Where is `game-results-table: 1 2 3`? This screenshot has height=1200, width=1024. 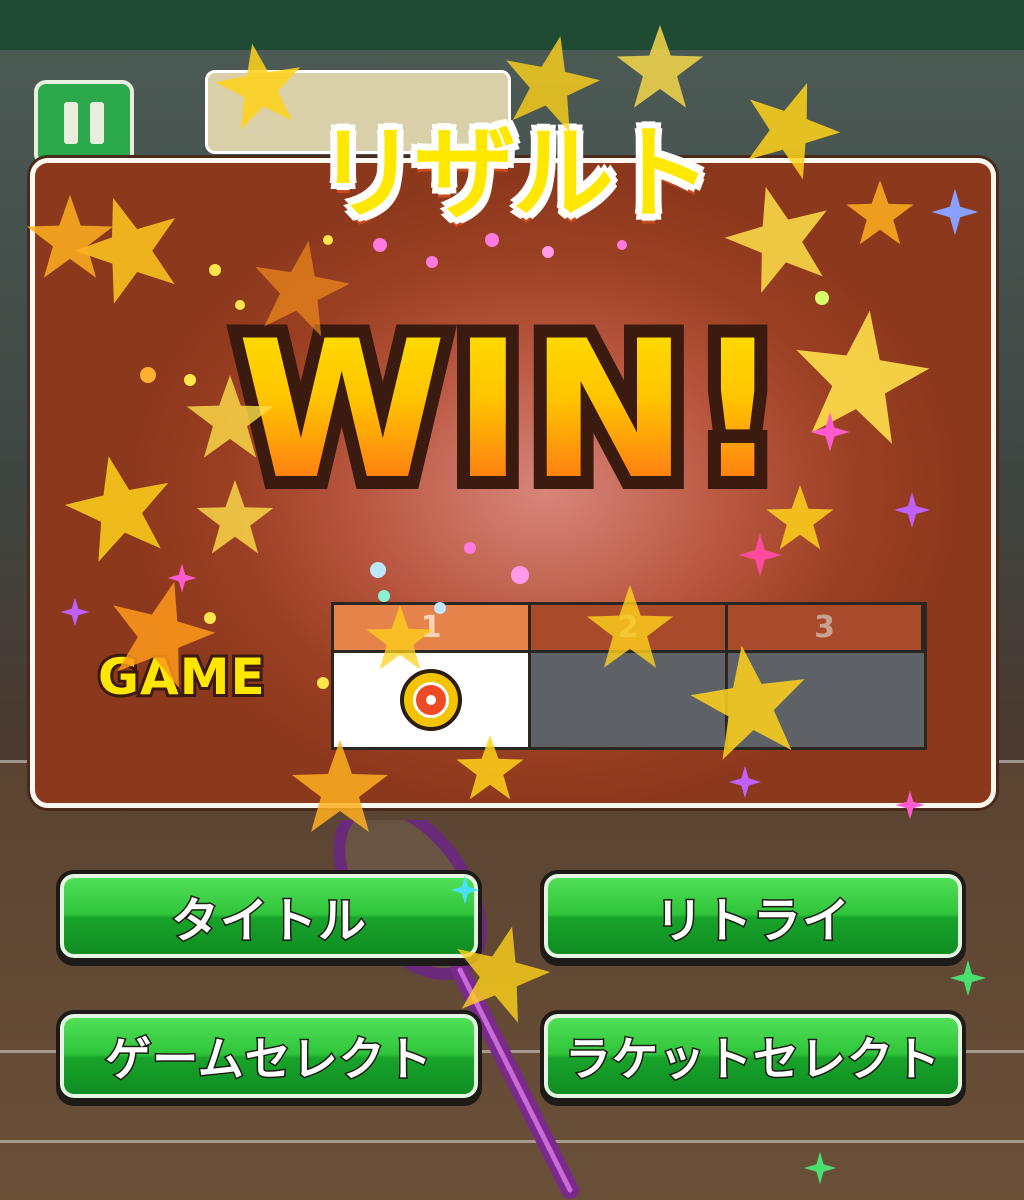
game-results-table: 1 2 3 is located at coordinates (629, 676).